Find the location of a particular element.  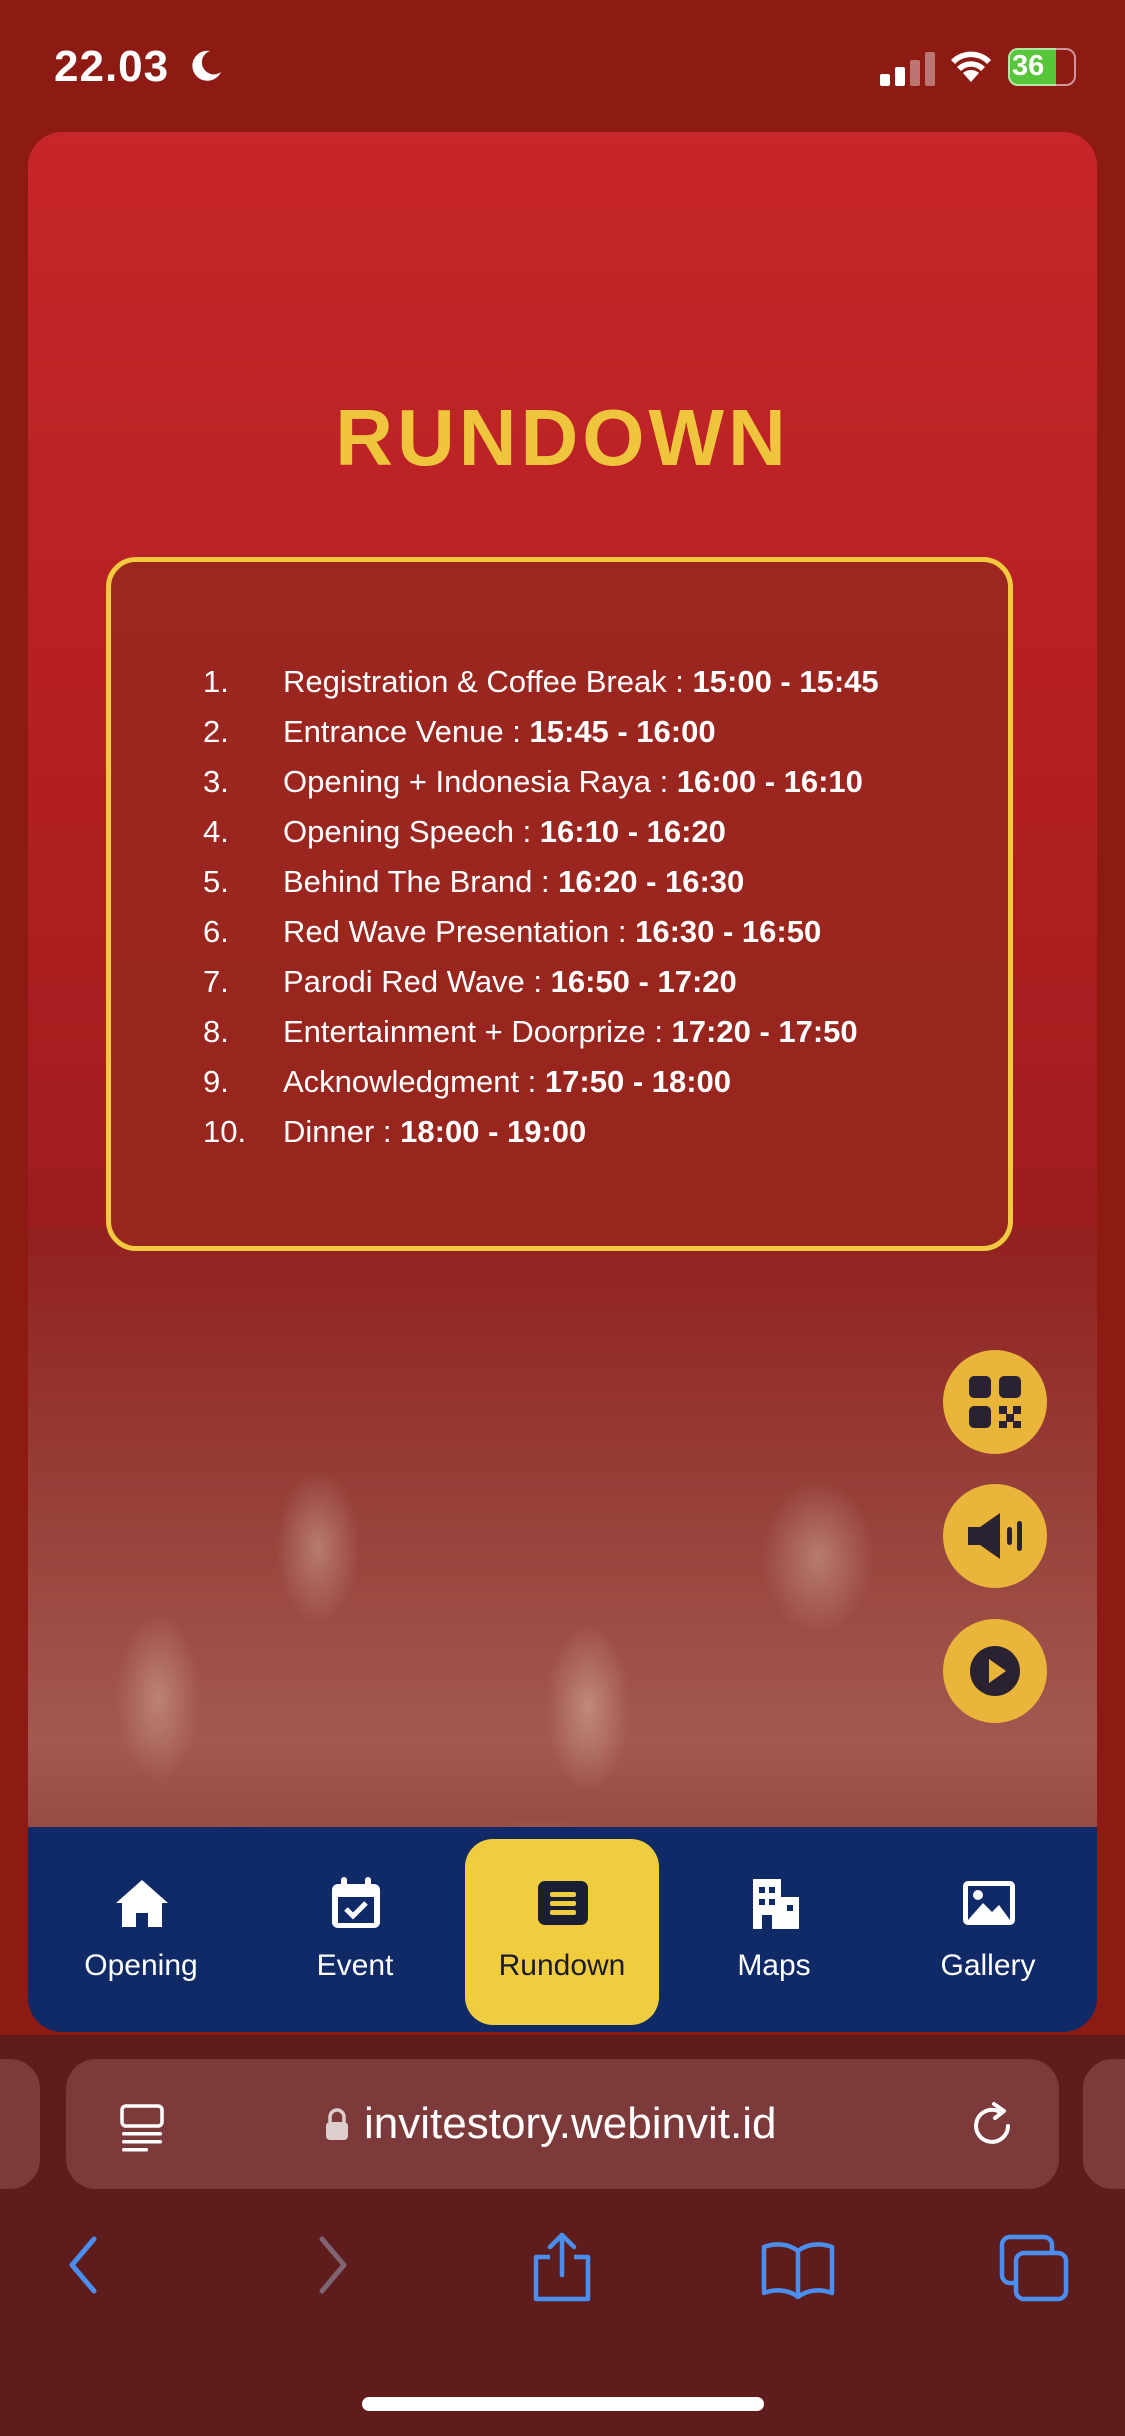

lock-icon is located at coordinates (337, 2124).